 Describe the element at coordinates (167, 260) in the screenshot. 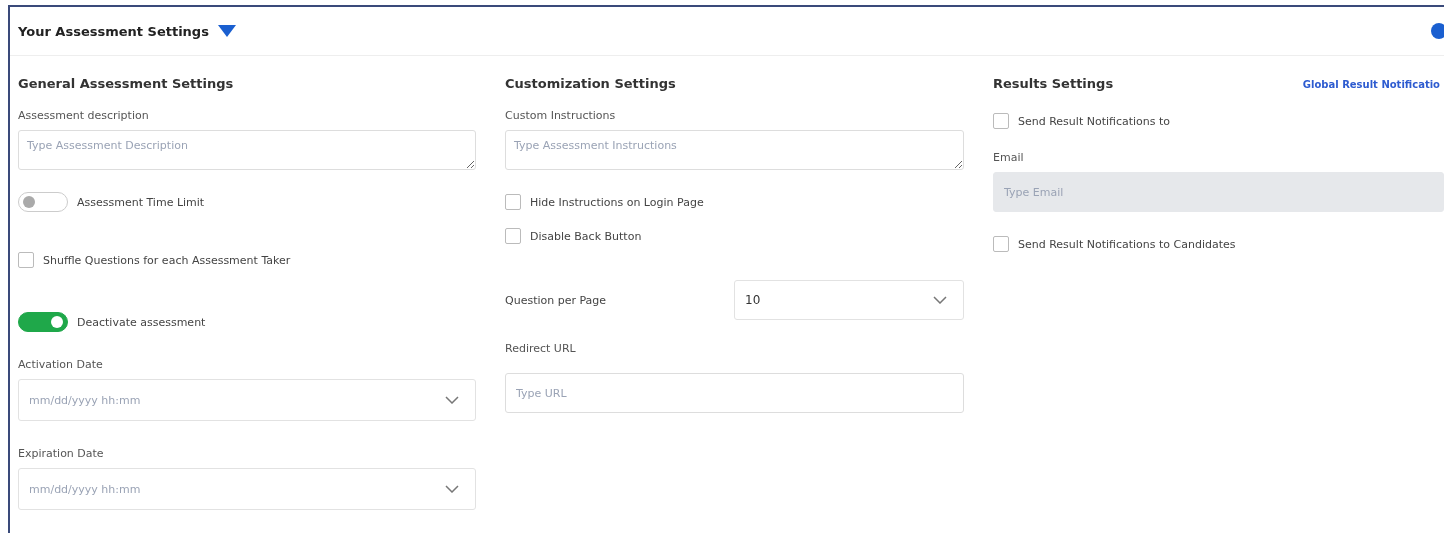

I see `checkbox-label: Shuffle Questions for each Assessment Taker` at that location.